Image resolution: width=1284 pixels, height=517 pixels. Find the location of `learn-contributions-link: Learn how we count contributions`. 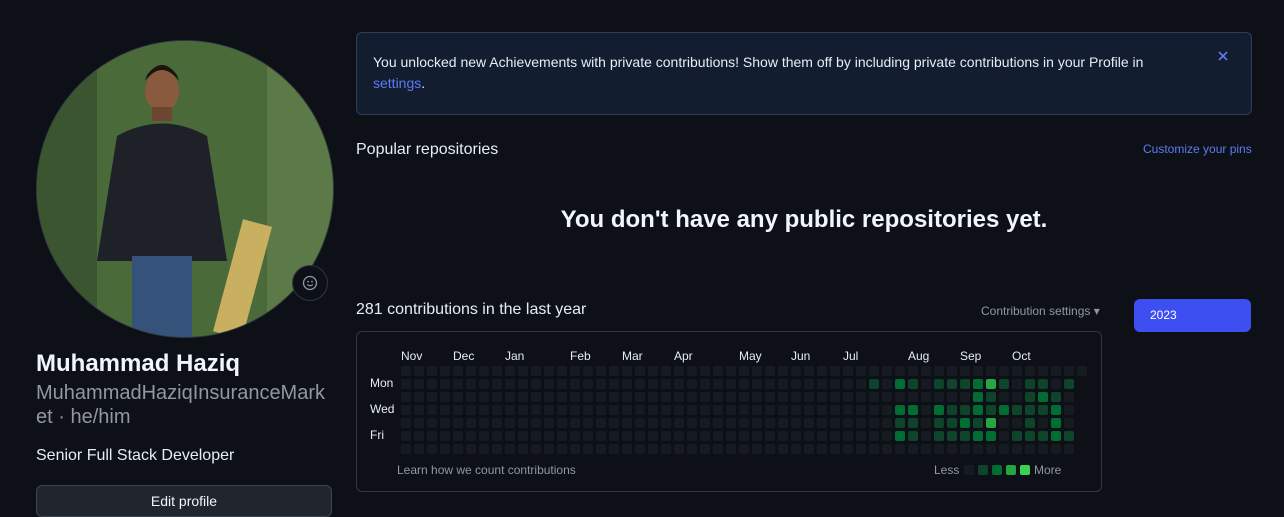

learn-contributions-link: Learn how we count contributions is located at coordinates (486, 470).